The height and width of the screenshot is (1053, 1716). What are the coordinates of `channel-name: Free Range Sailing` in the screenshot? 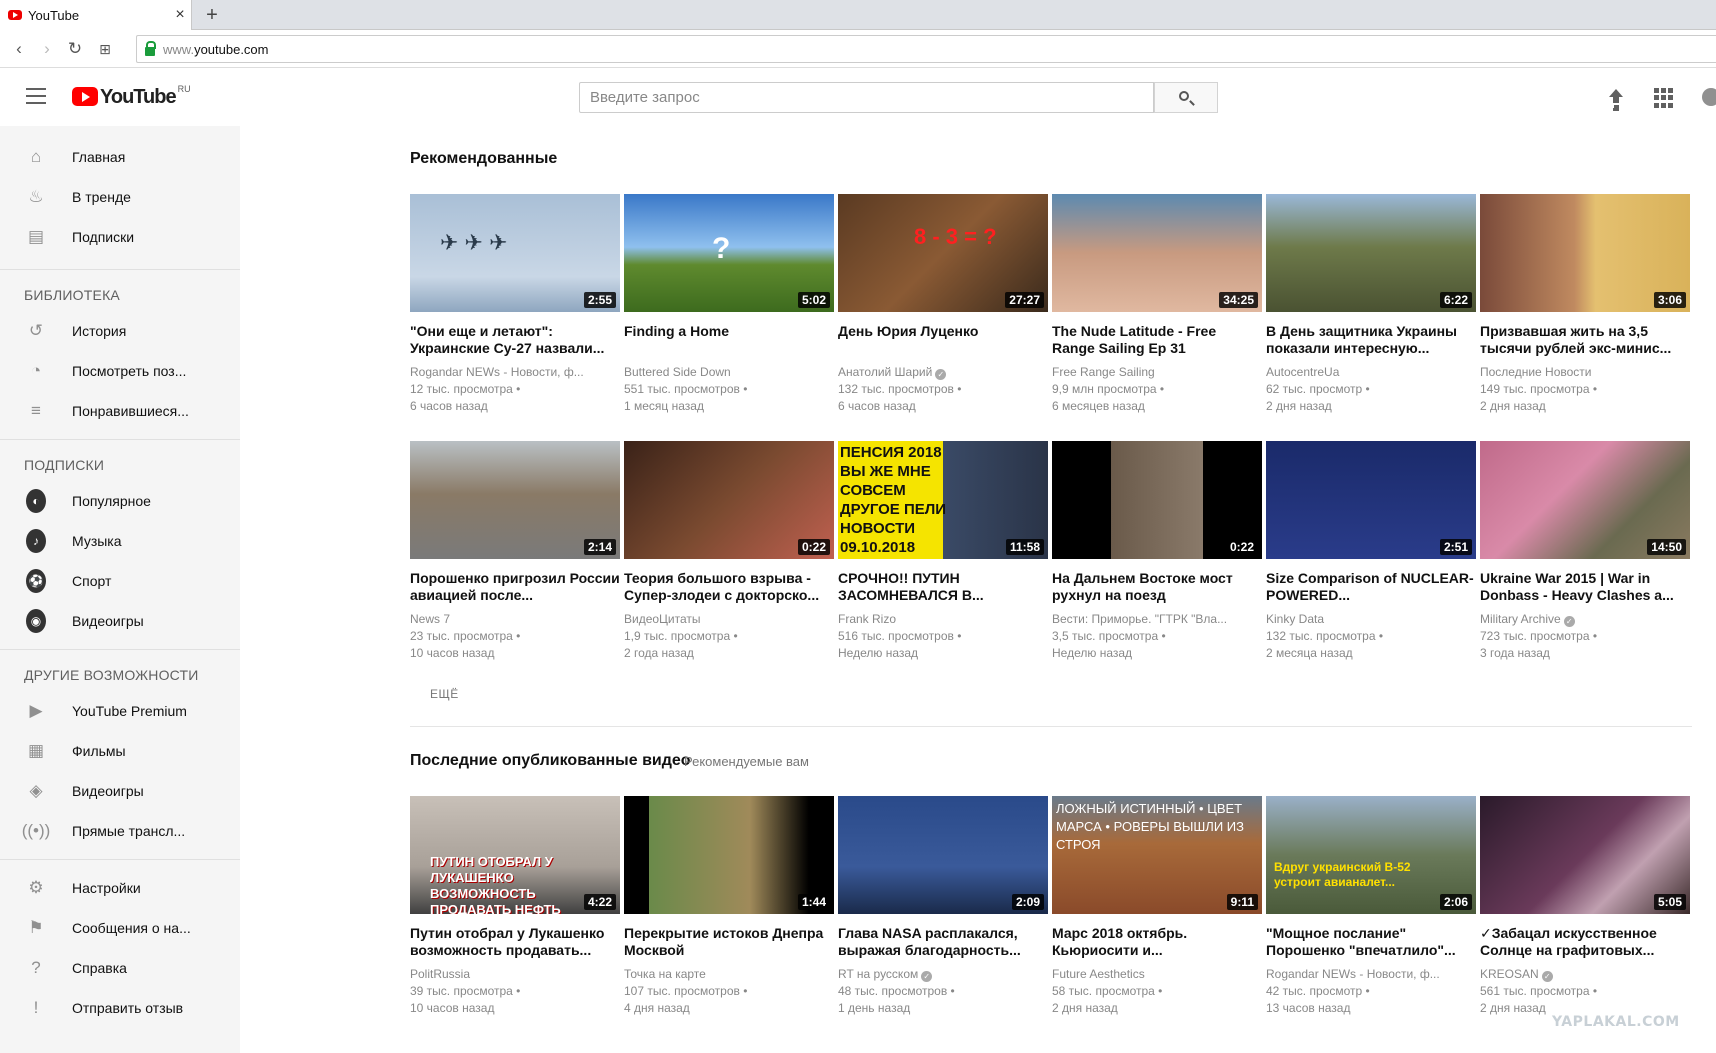 It's located at (1103, 372).